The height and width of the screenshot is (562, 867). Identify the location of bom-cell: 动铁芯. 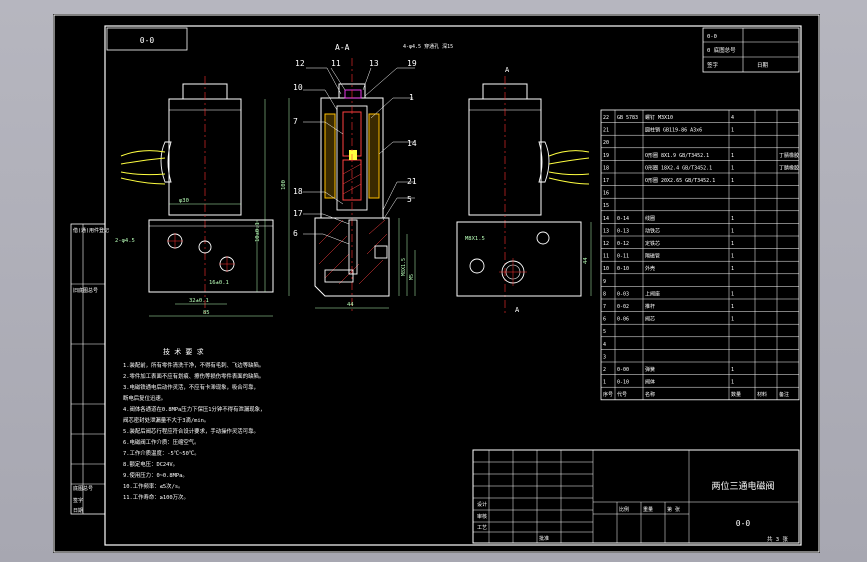
(652, 230).